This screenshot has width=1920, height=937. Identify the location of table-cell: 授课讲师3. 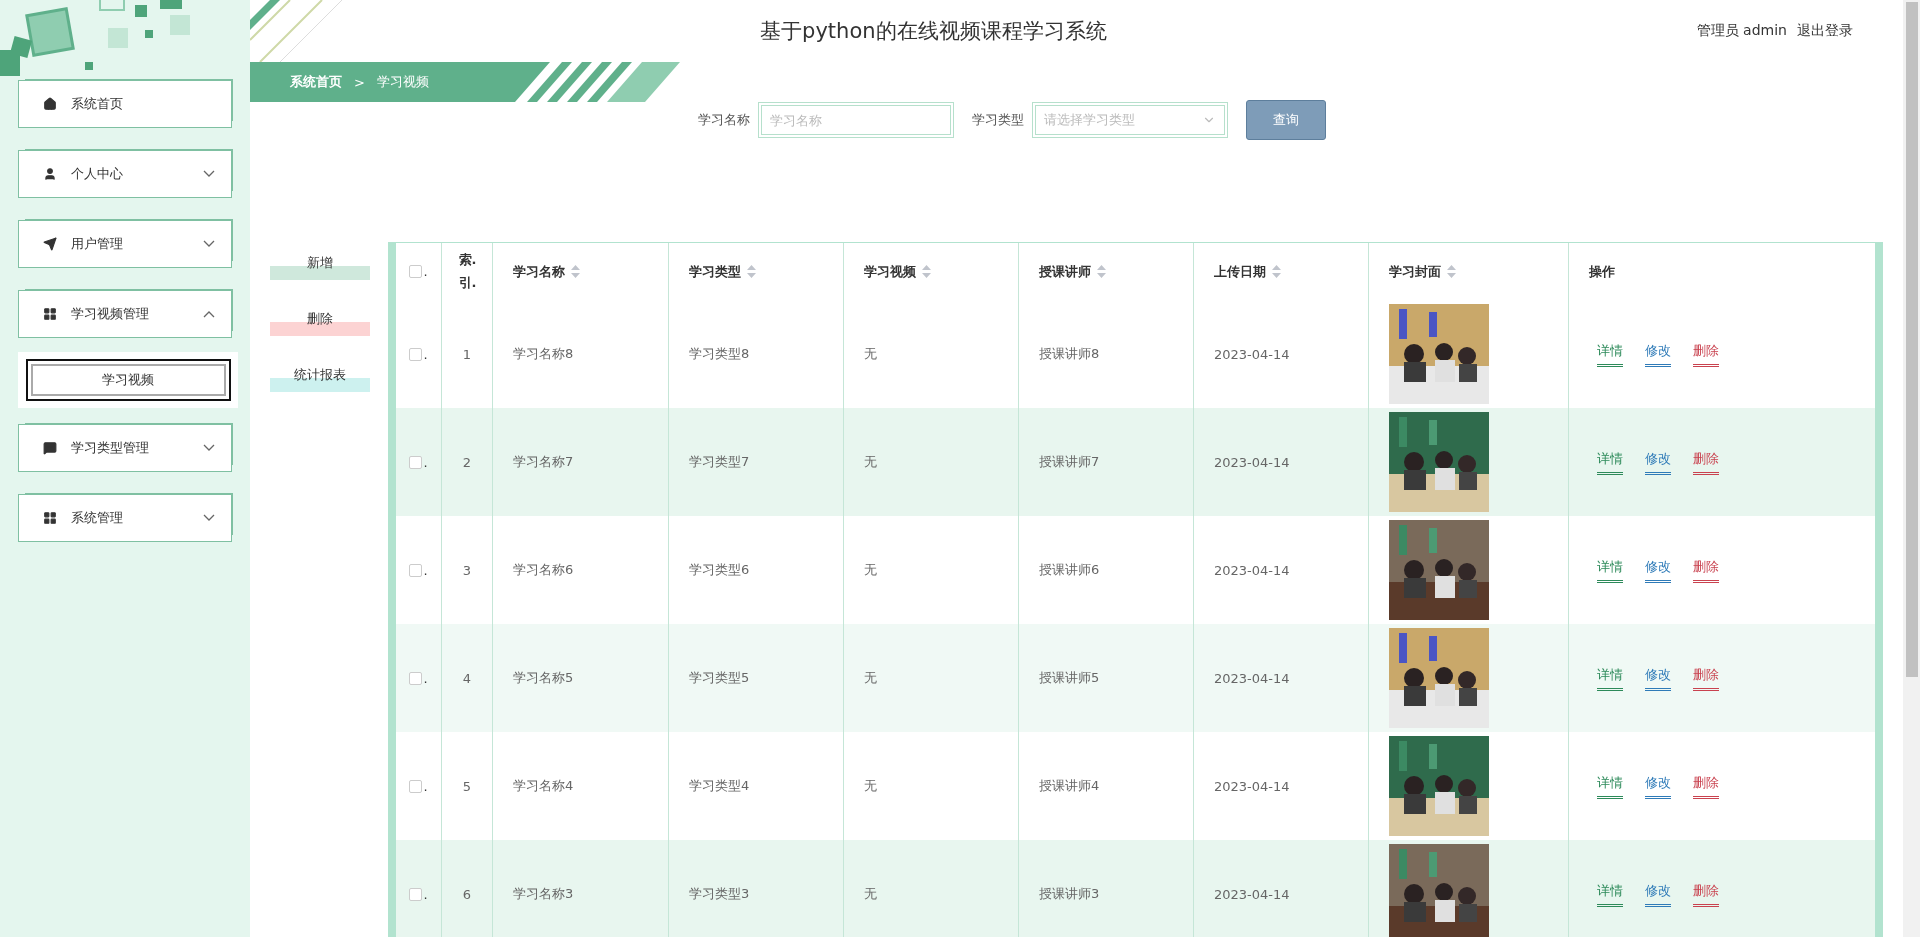
(1106, 888).